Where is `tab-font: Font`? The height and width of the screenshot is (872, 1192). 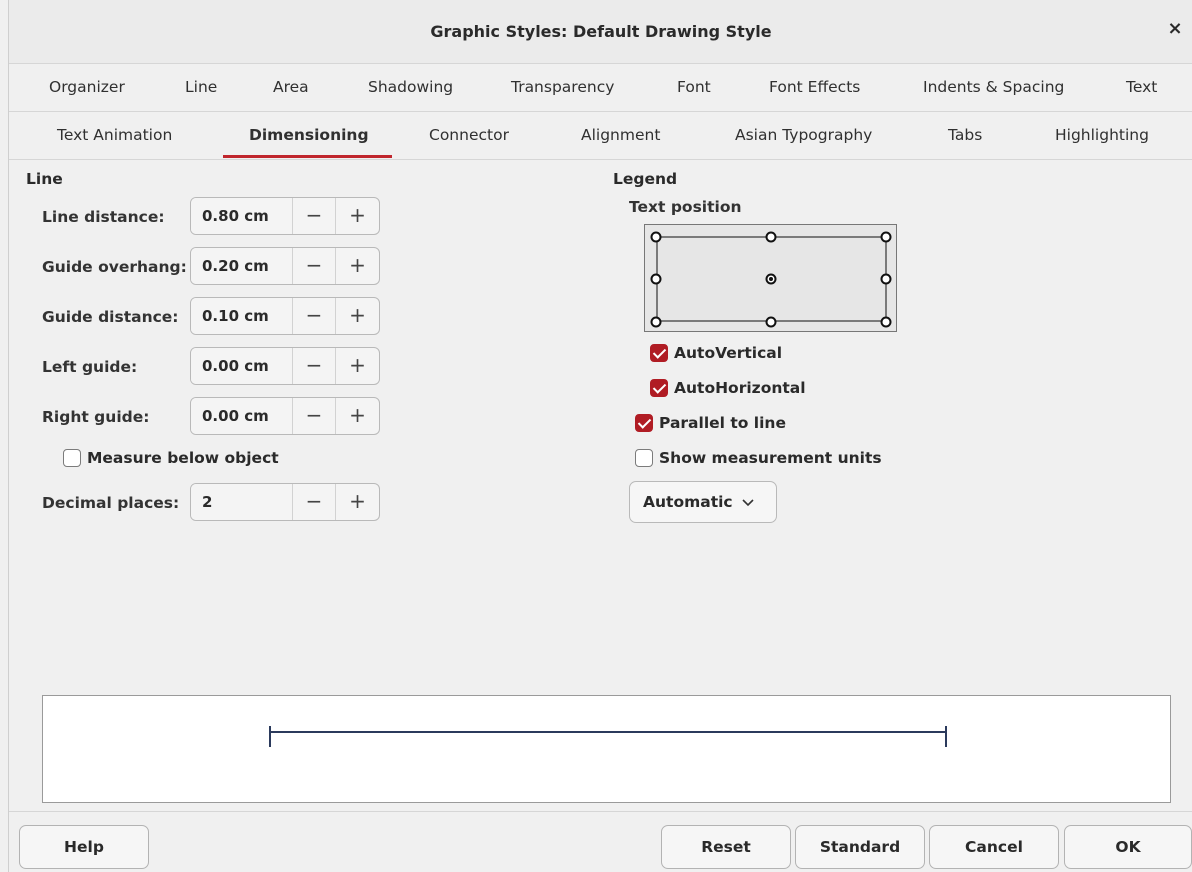
tab-font: Font is located at coordinates (694, 87).